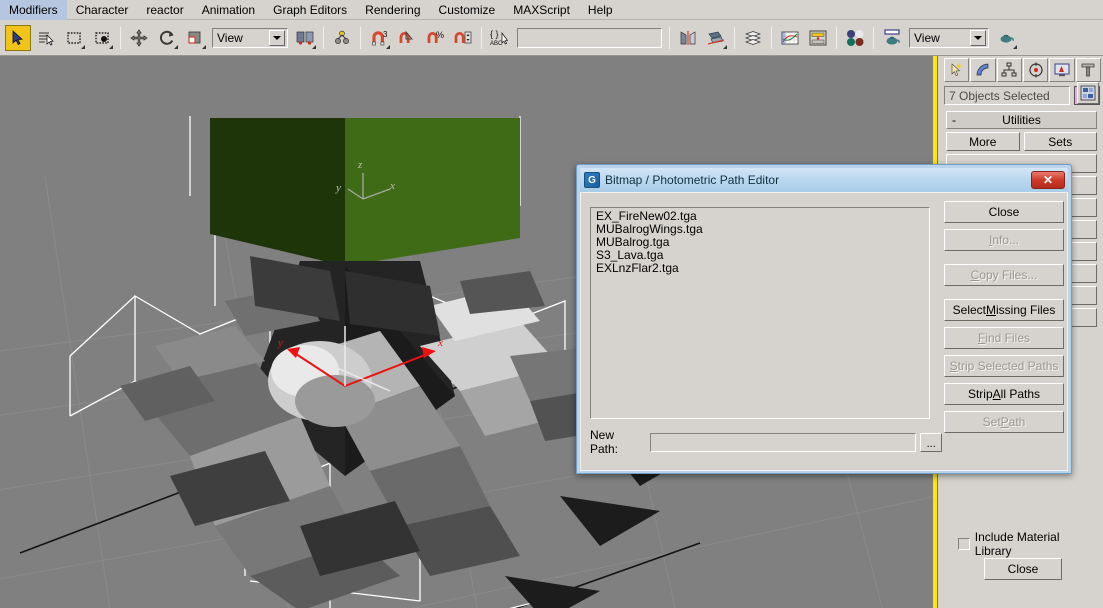  I want to click on menu-item-animation: Animation, so click(228, 10).